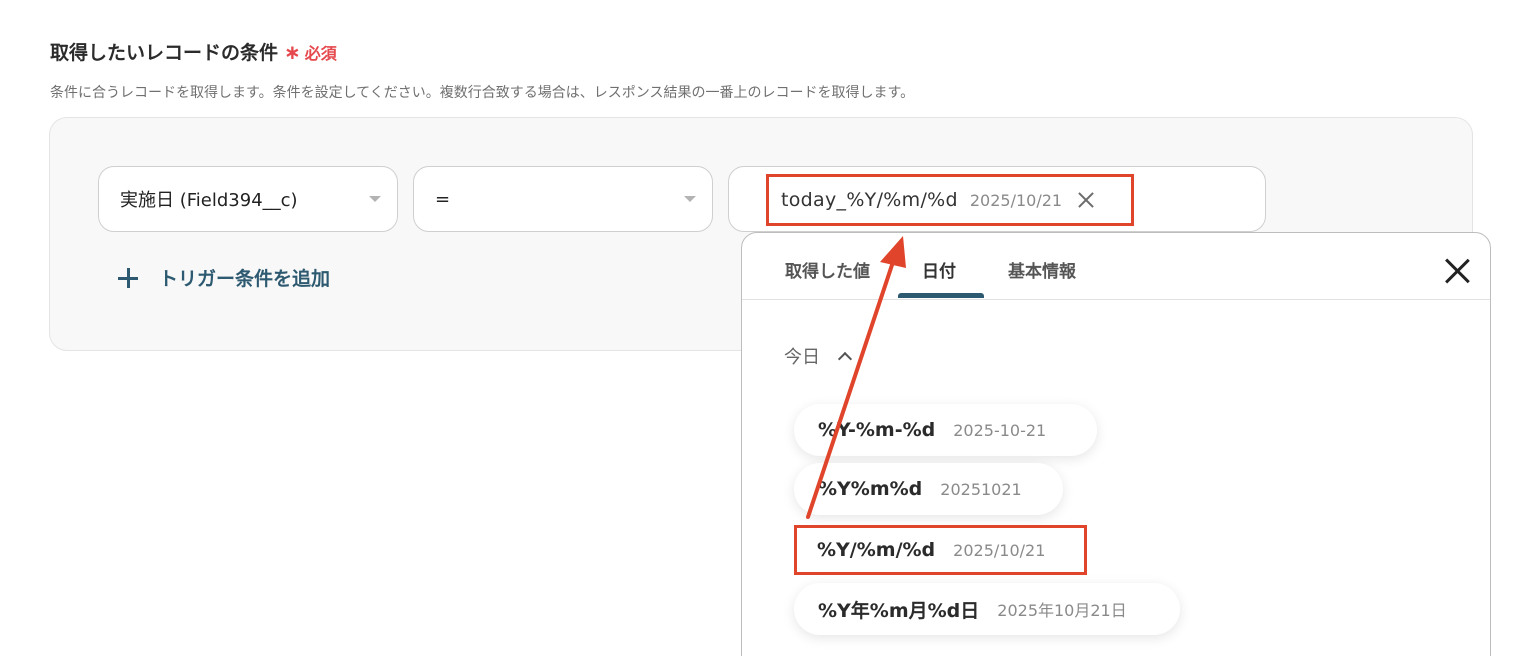 The width and height of the screenshot is (1536, 656). I want to click on field-select: 実施日 (Field394__c), so click(248, 199).